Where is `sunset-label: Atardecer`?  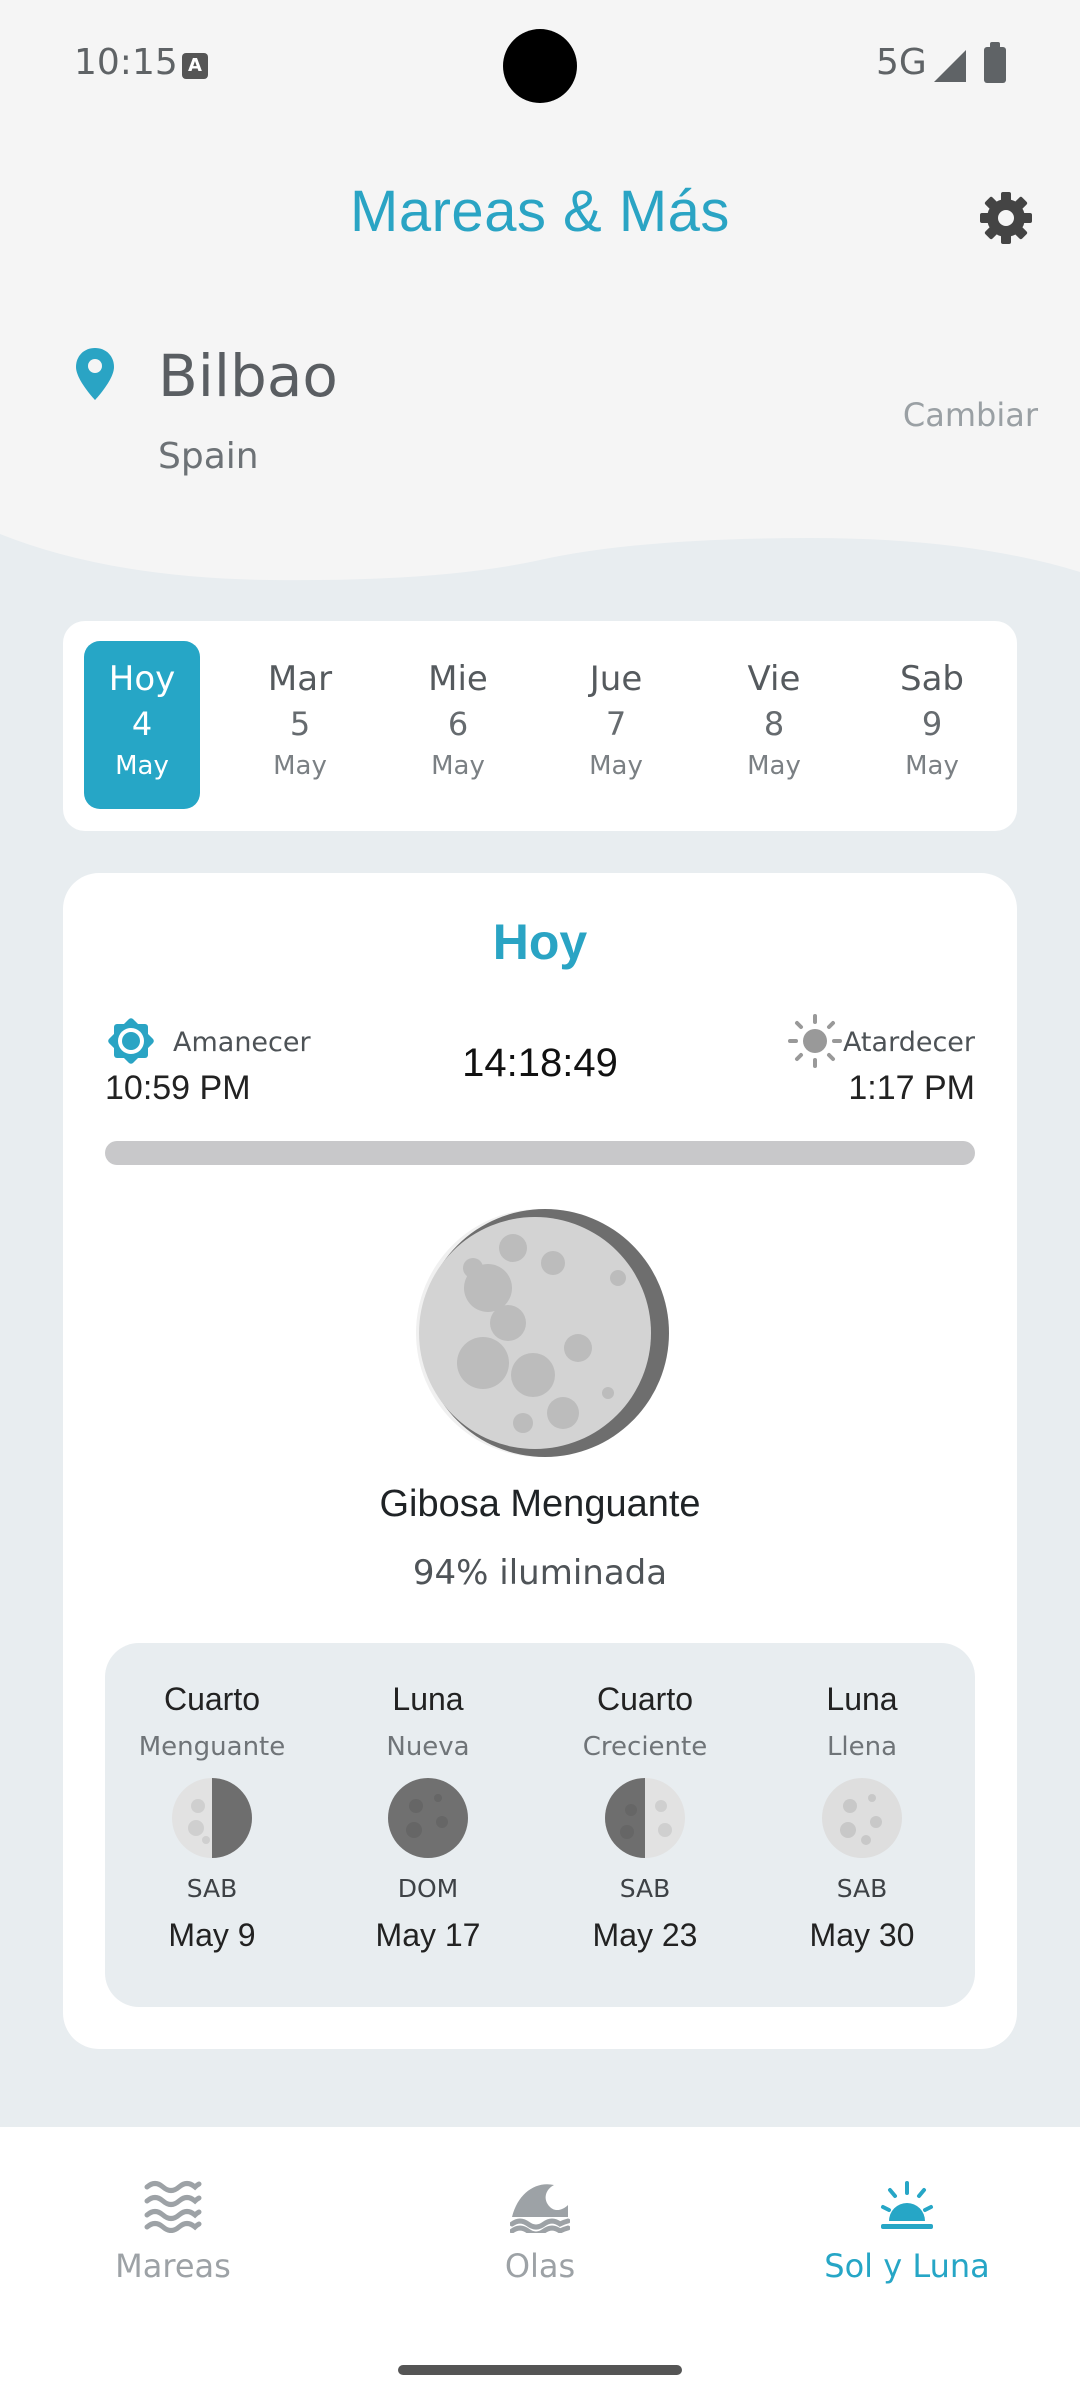 sunset-label: Atardecer is located at coordinates (908, 1042).